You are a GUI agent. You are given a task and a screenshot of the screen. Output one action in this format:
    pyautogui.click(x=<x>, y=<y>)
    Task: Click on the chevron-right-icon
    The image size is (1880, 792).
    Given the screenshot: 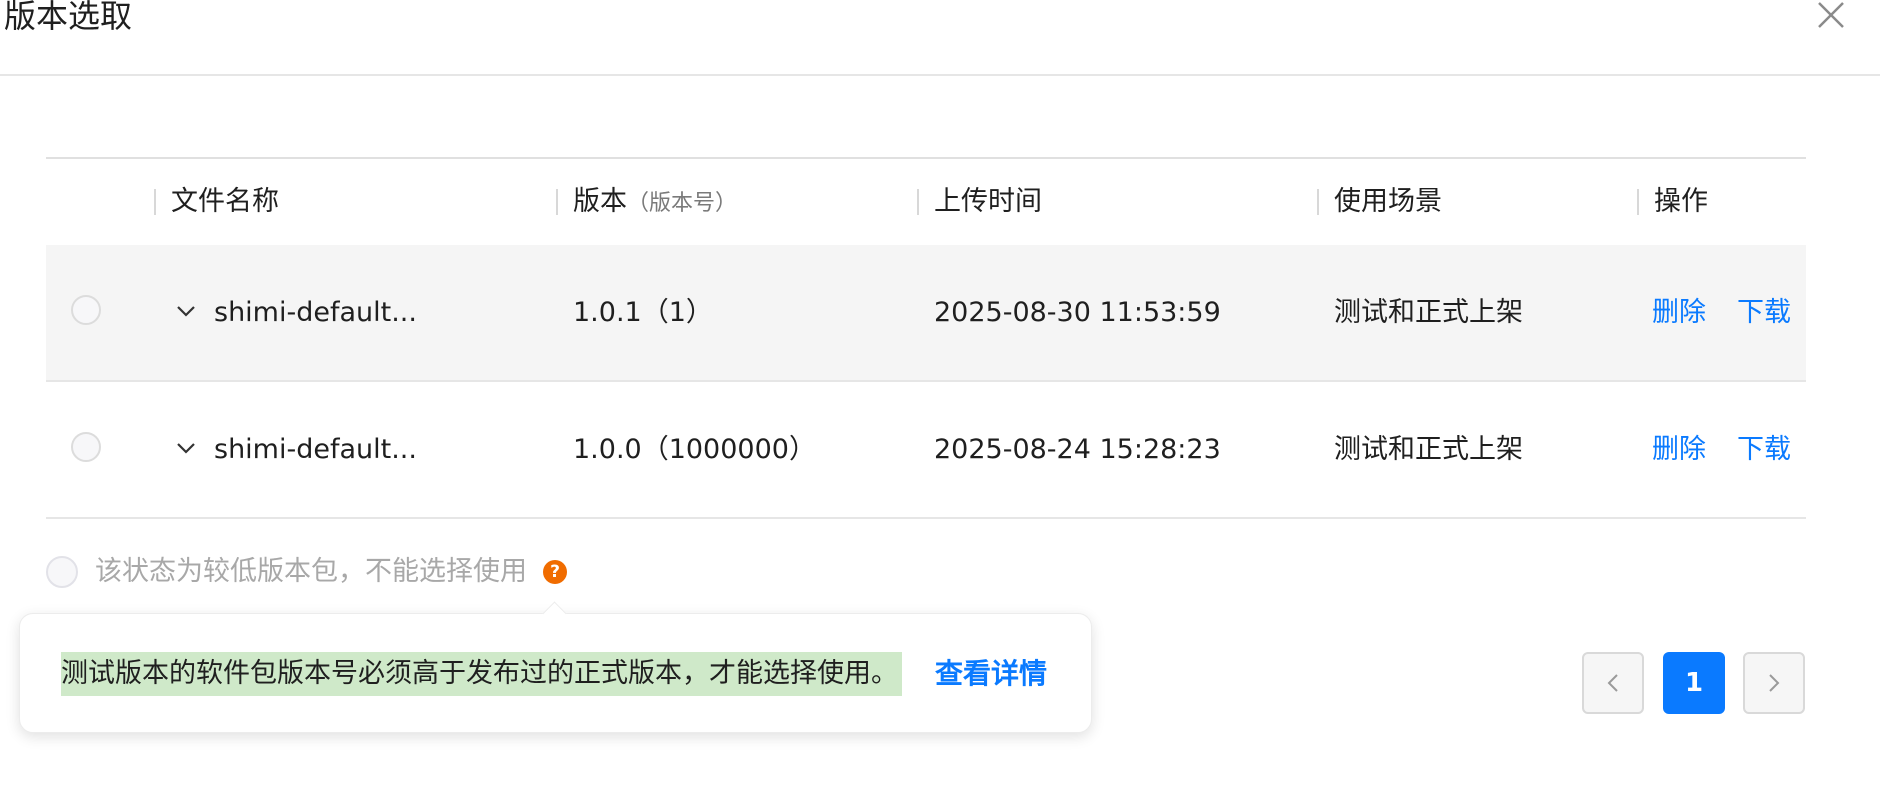 What is the action you would take?
    pyautogui.click(x=1774, y=683)
    